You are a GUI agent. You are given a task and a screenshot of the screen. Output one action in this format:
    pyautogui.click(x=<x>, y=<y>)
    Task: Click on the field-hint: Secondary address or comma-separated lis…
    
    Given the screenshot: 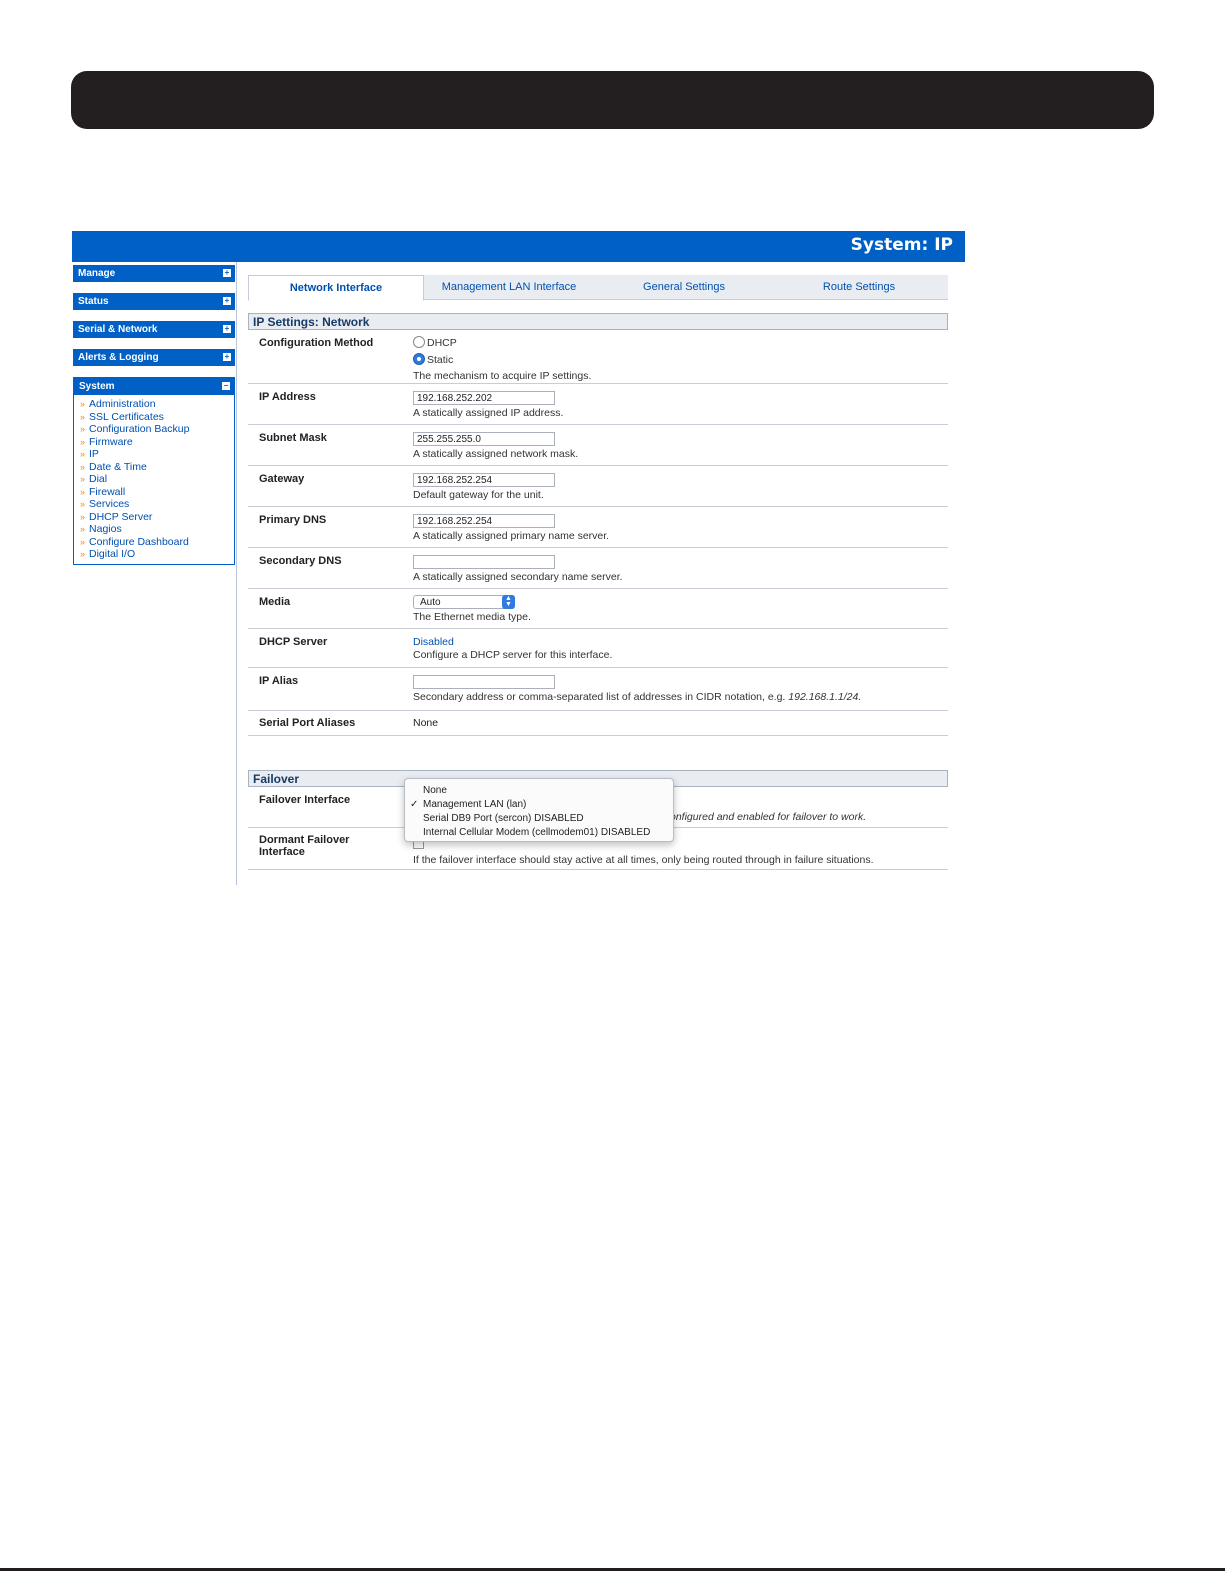 What is the action you would take?
    pyautogui.click(x=637, y=697)
    